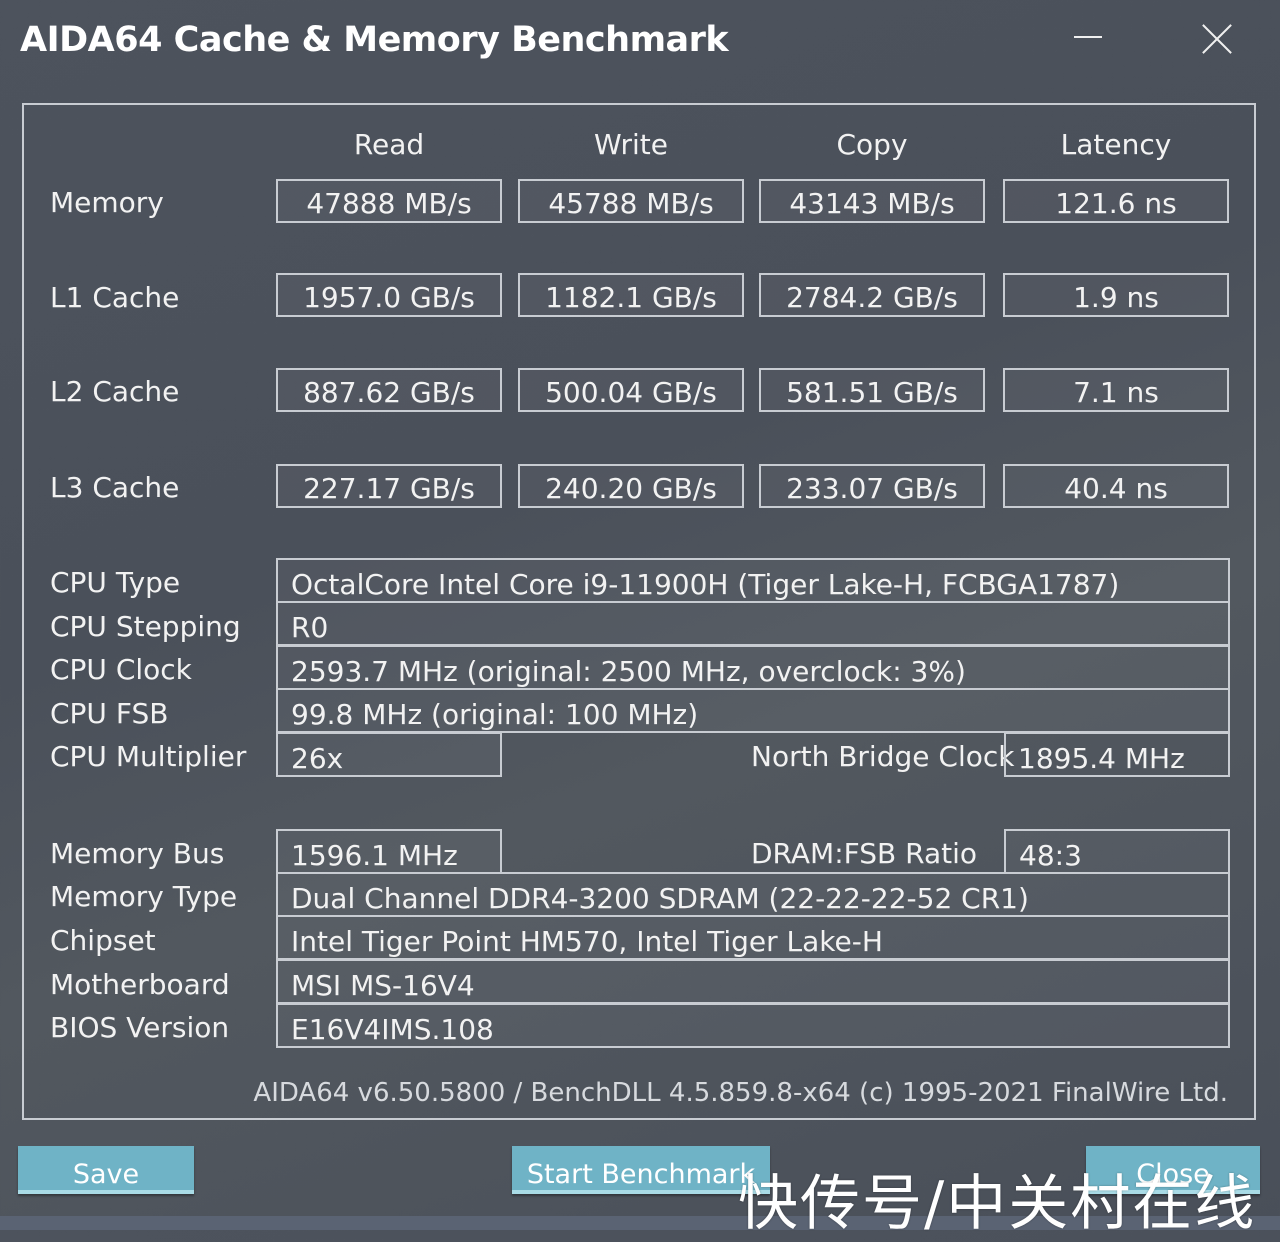  I want to click on close-icon, so click(1217, 39).